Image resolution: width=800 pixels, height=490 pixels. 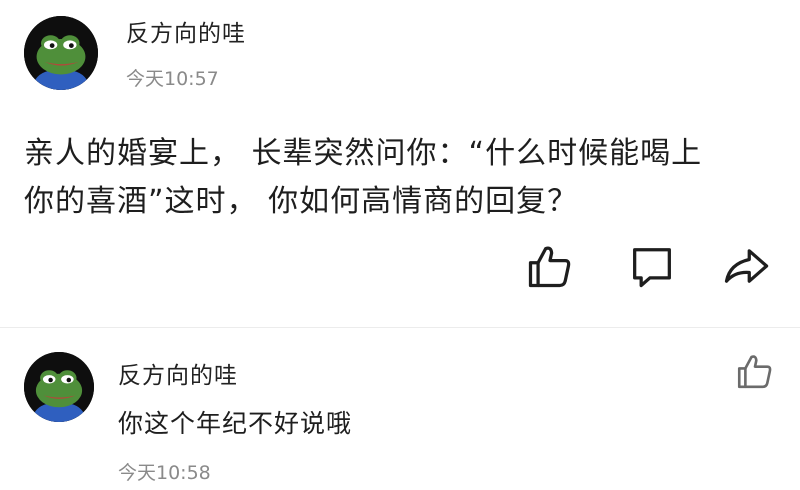 What do you see at coordinates (178, 373) in the screenshot?
I see `comment-author-name: 反方向的哇` at bounding box center [178, 373].